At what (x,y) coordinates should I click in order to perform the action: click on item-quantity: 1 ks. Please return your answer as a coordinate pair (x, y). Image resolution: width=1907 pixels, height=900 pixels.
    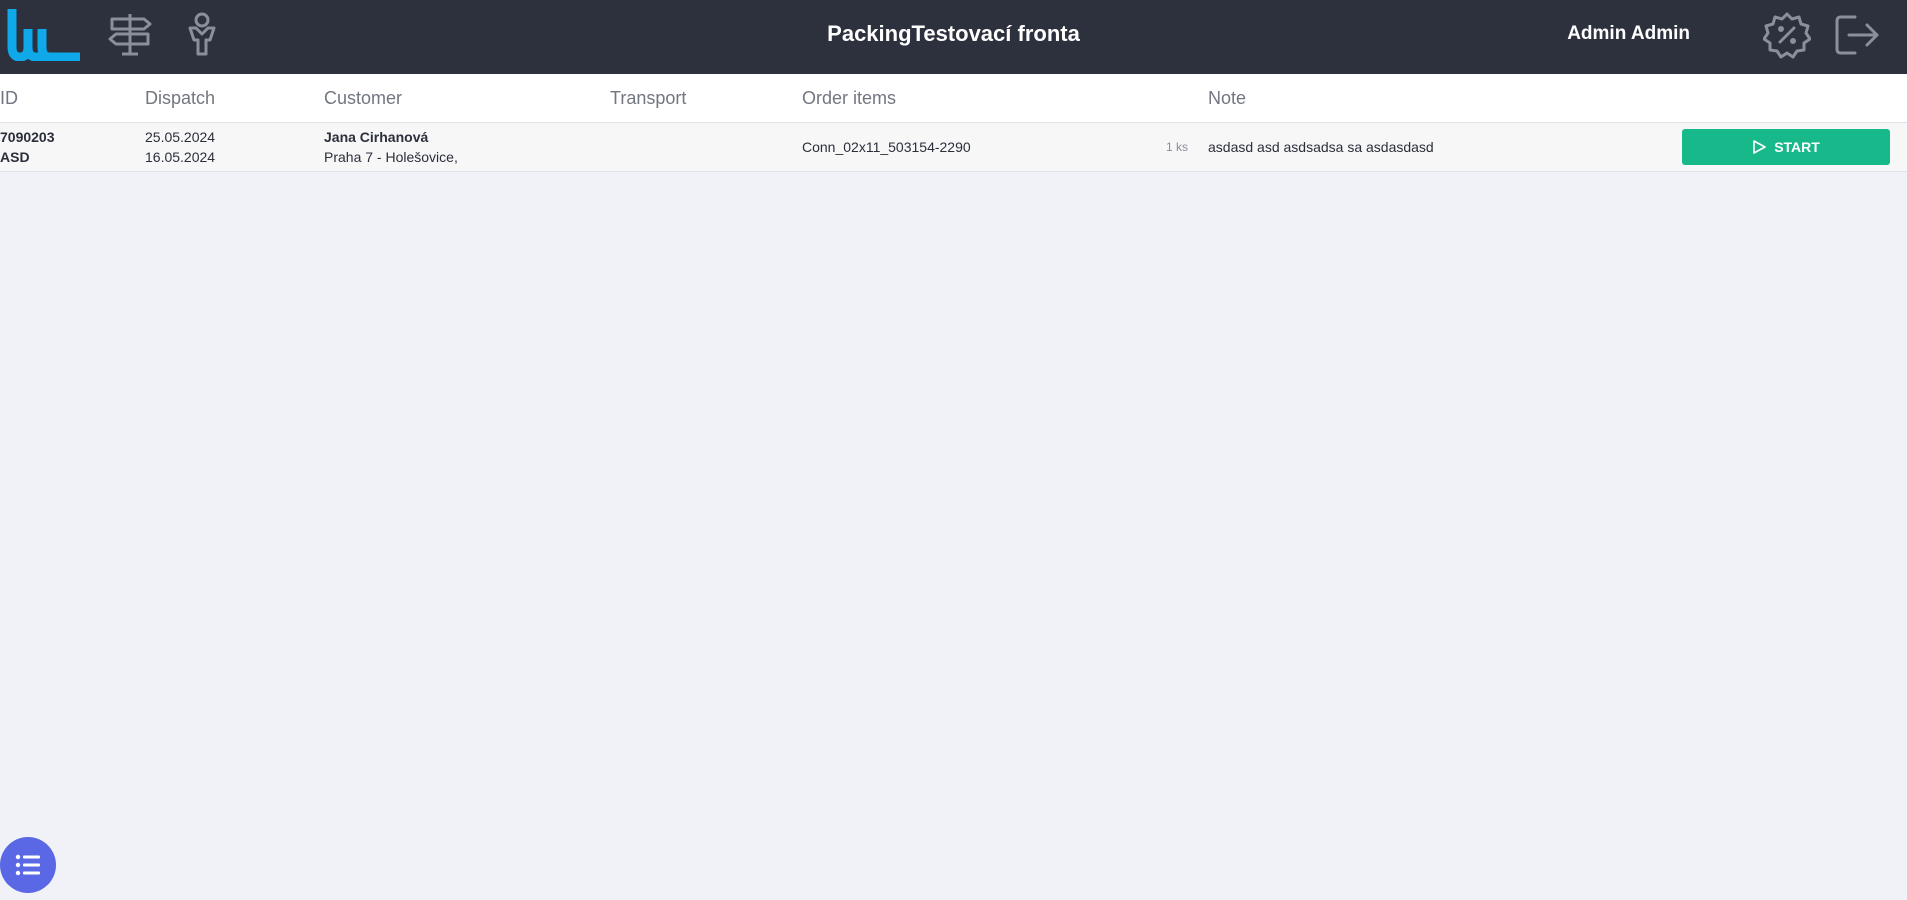
    Looking at the image, I should click on (1177, 147).